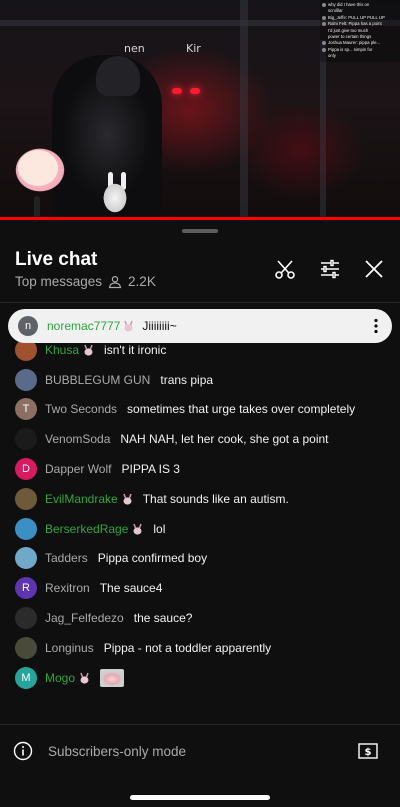 This screenshot has height=807, width=400. I want to click on soldier-helmet, so click(118, 76).